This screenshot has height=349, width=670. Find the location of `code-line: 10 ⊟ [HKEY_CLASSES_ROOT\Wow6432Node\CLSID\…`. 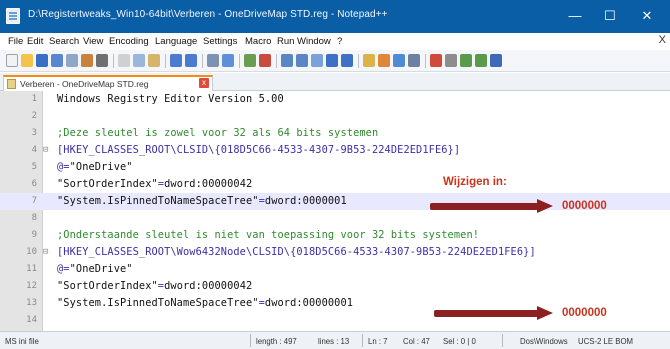

code-line: 10 ⊟ [HKEY_CLASSES_ROOT\Wow6432Node\CLSID\… is located at coordinates (335, 252).